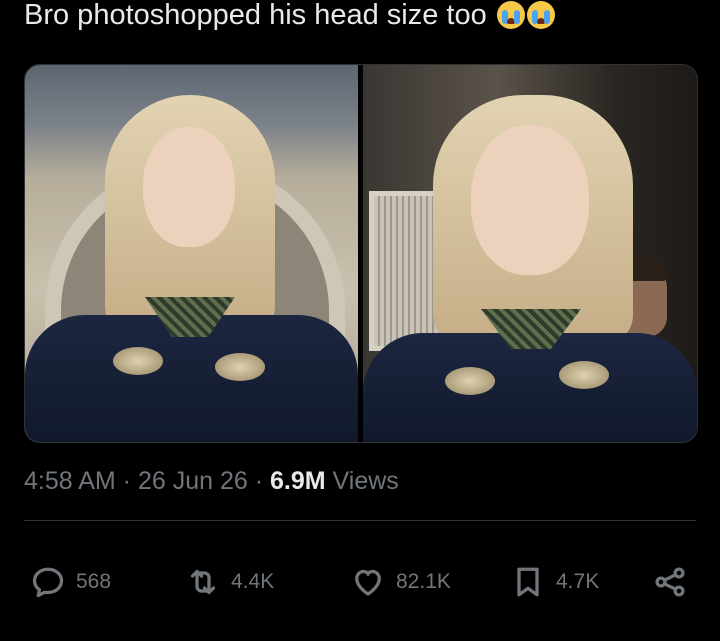 This screenshot has width=720, height=641. What do you see at coordinates (253, 581) in the screenshot?
I see `repost-count: 4.4K` at bounding box center [253, 581].